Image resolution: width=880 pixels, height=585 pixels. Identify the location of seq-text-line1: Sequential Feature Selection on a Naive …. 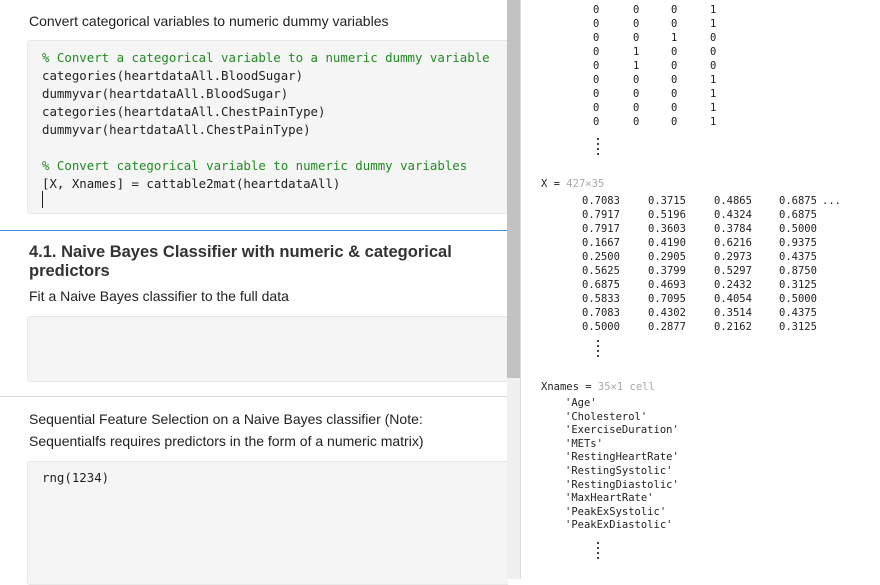
(226, 419).